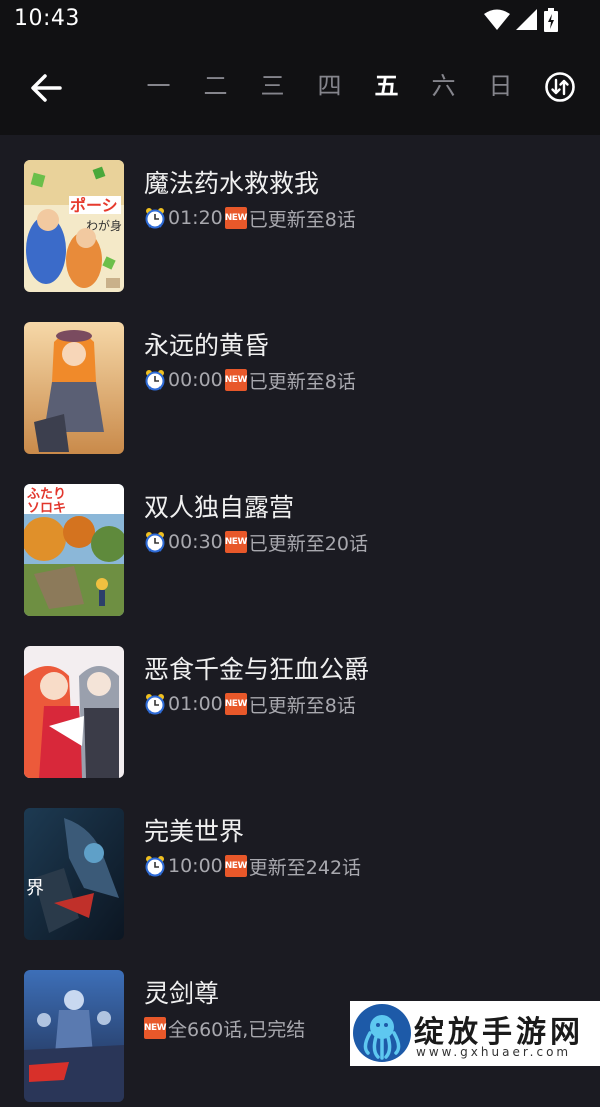  I want to click on back-arrow-icon, so click(46, 88).